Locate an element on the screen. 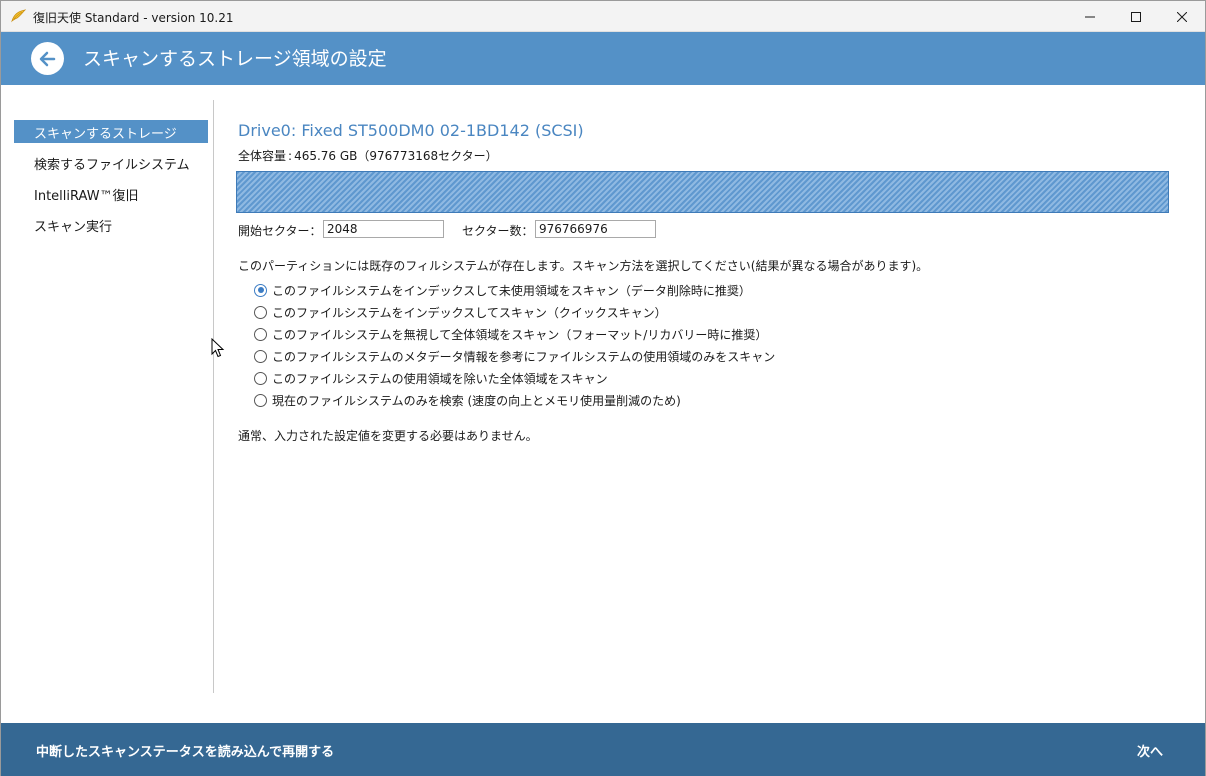 The height and width of the screenshot is (776, 1206). start-sector-input is located at coordinates (383, 229).